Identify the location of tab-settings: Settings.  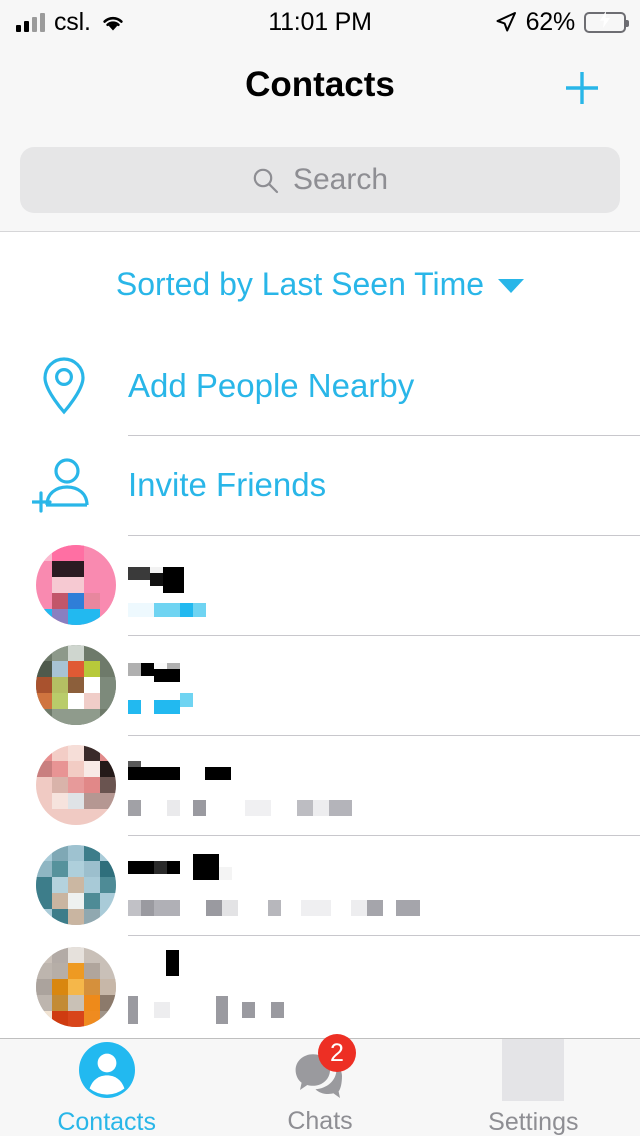
(533, 1087).